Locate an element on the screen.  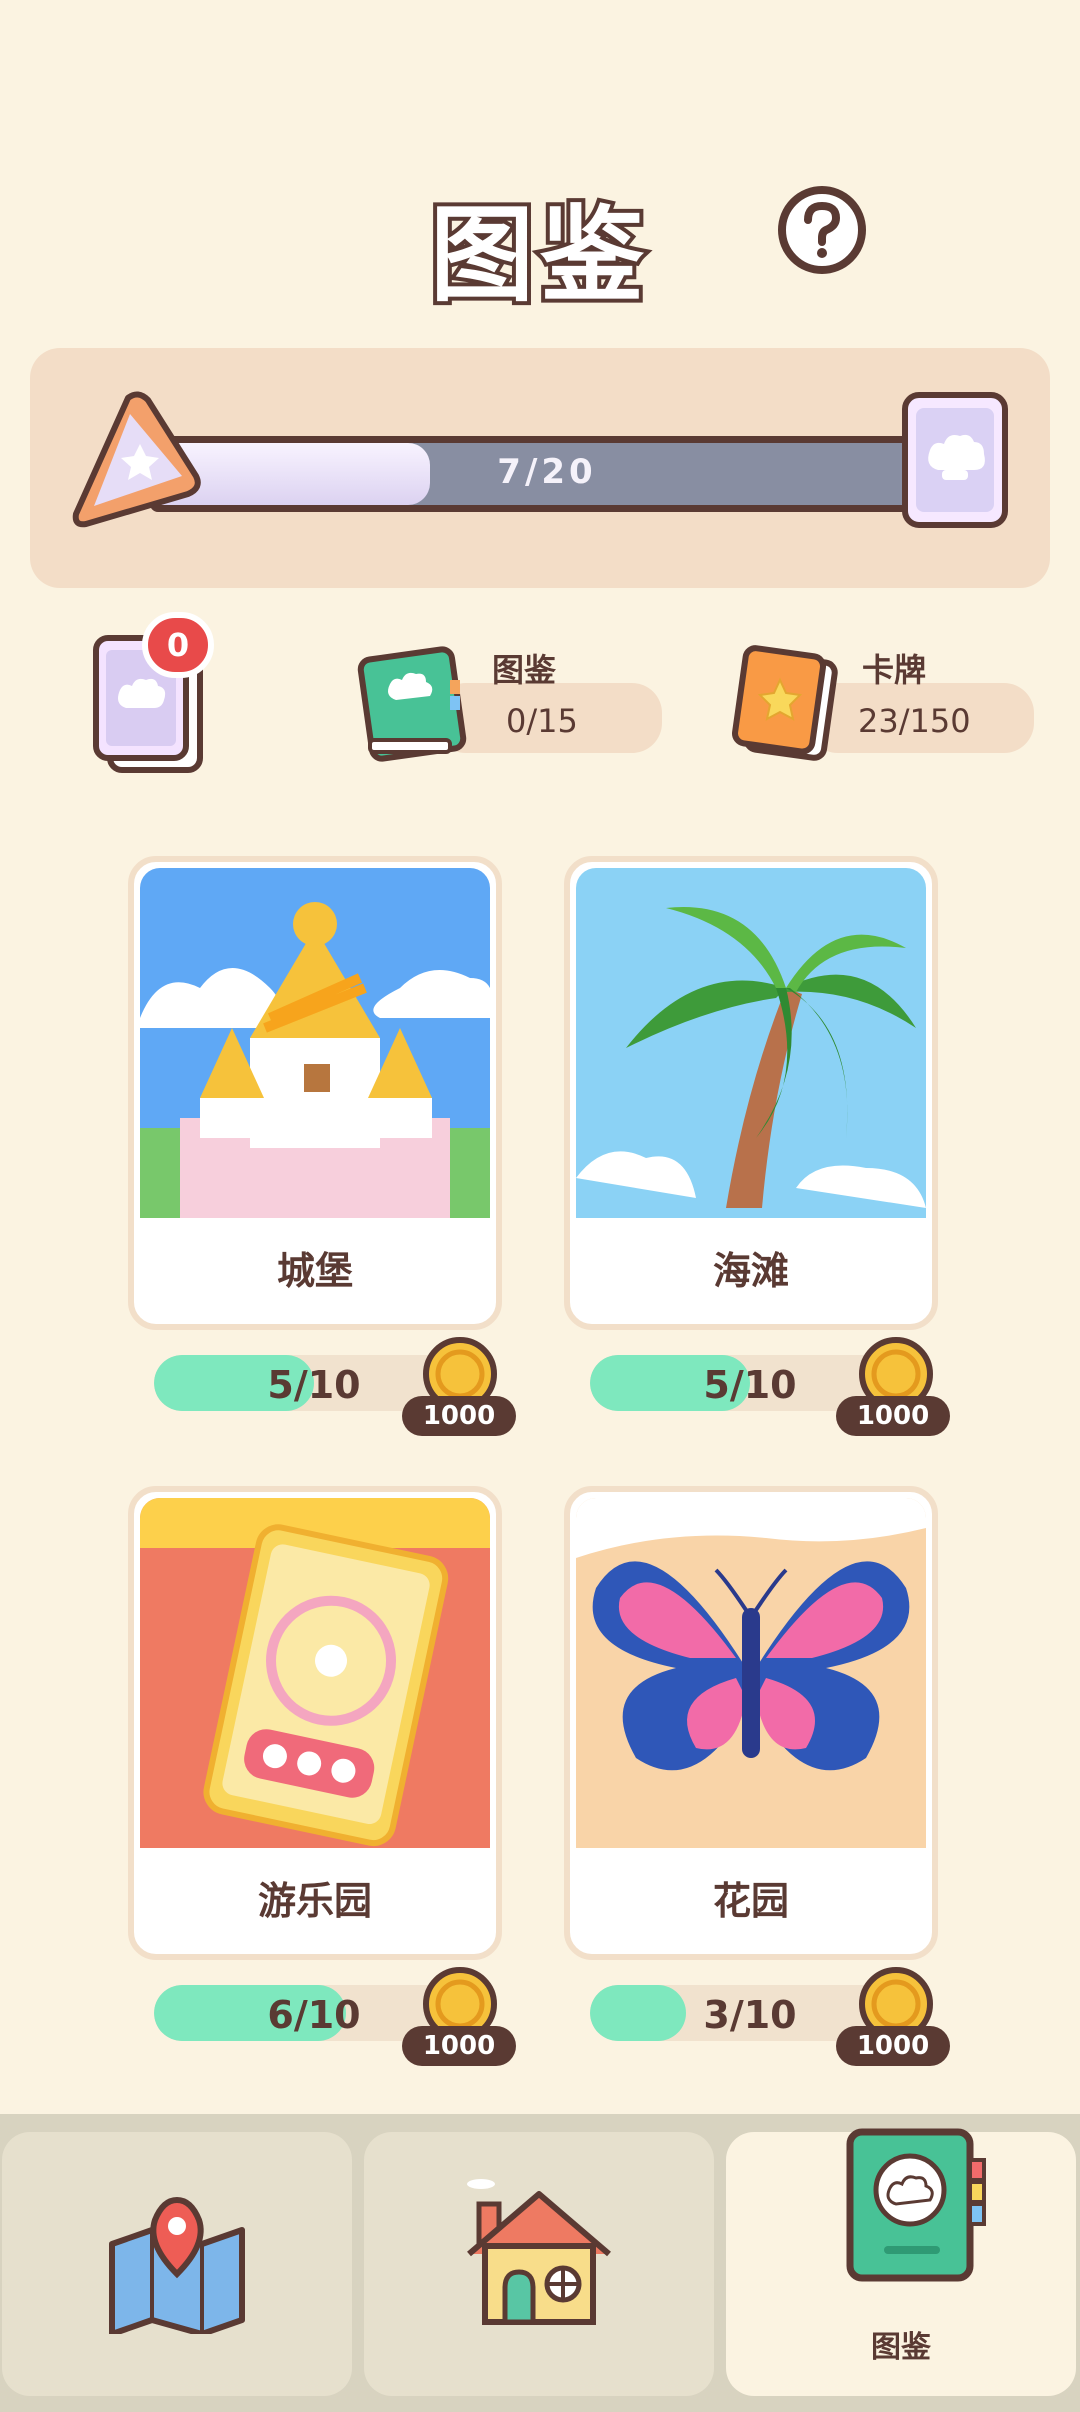
collection-progress-text: 7/20 is located at coordinates (547, 472).